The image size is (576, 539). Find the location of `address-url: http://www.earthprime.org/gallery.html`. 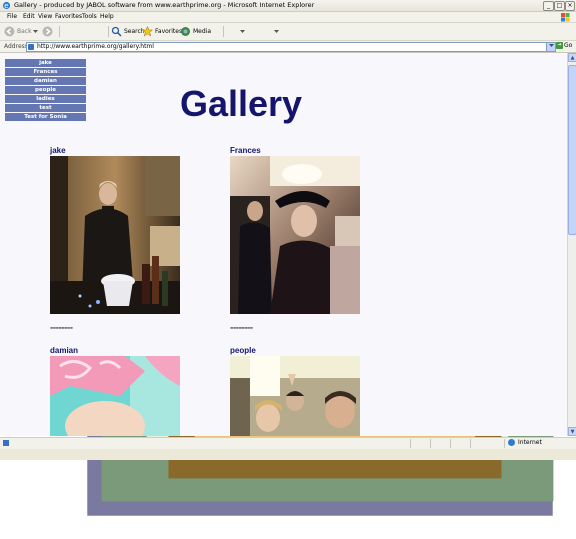

address-url: http://www.earthprime.org/gallery.html is located at coordinates (95, 46).